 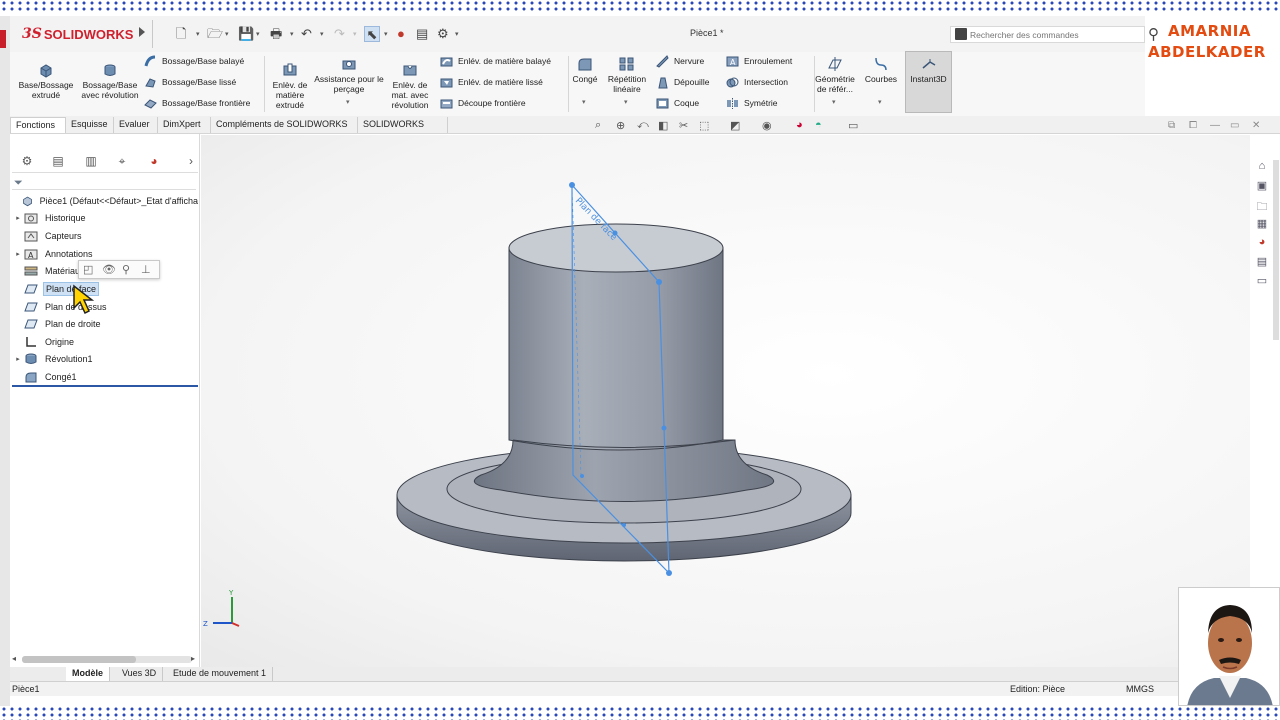 I want to click on intersect-button: Intersection, so click(x=757, y=82).